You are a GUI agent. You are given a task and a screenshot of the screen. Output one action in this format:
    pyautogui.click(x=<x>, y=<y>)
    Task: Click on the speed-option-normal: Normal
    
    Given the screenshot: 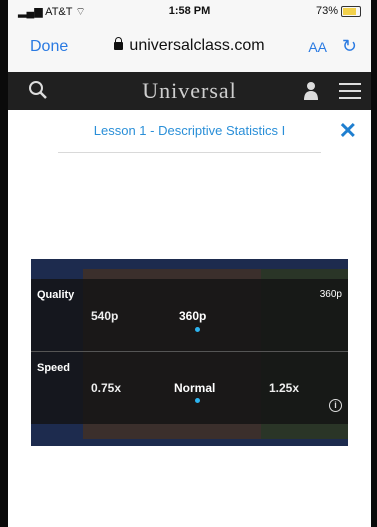 What is the action you would take?
    pyautogui.click(x=194, y=388)
    